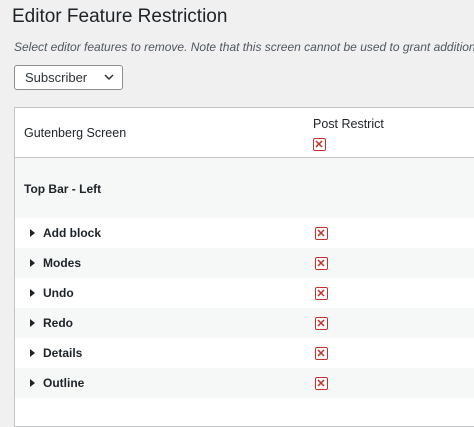 Image resolution: width=474 pixels, height=427 pixels. Describe the element at coordinates (244, 188) in the screenshot. I see `section-row: Top Bar - Left` at that location.